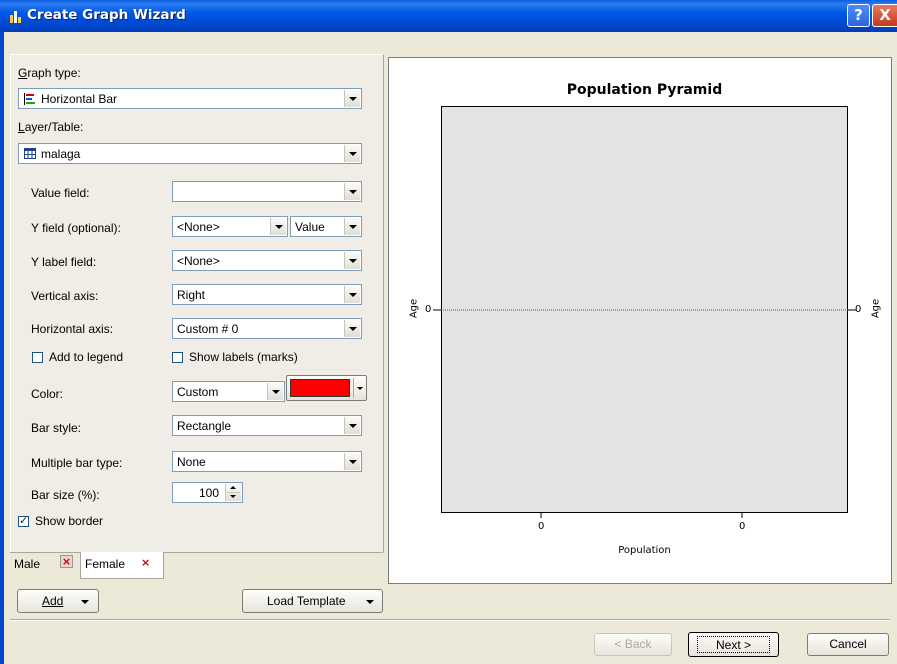  I want to click on y-field-mode-value: Value, so click(310, 227).